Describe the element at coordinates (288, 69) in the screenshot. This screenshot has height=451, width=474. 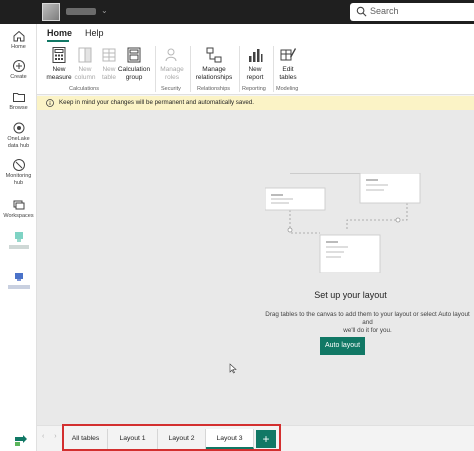
I see `edit-tables-label-1: Edit` at that location.